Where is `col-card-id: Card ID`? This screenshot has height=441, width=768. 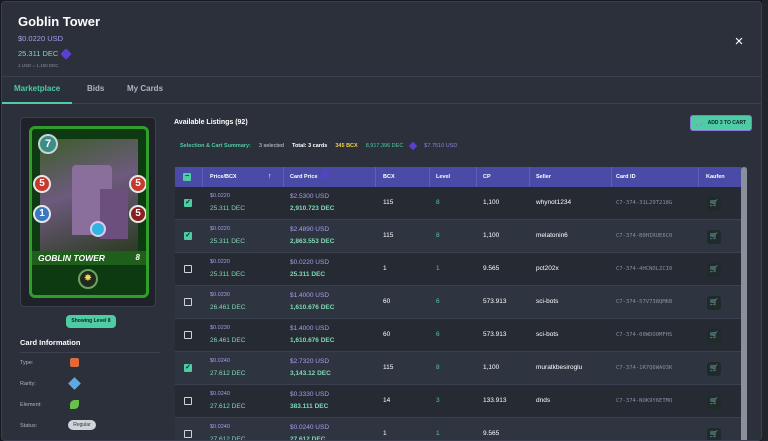
col-card-id: Card ID is located at coordinates (626, 177).